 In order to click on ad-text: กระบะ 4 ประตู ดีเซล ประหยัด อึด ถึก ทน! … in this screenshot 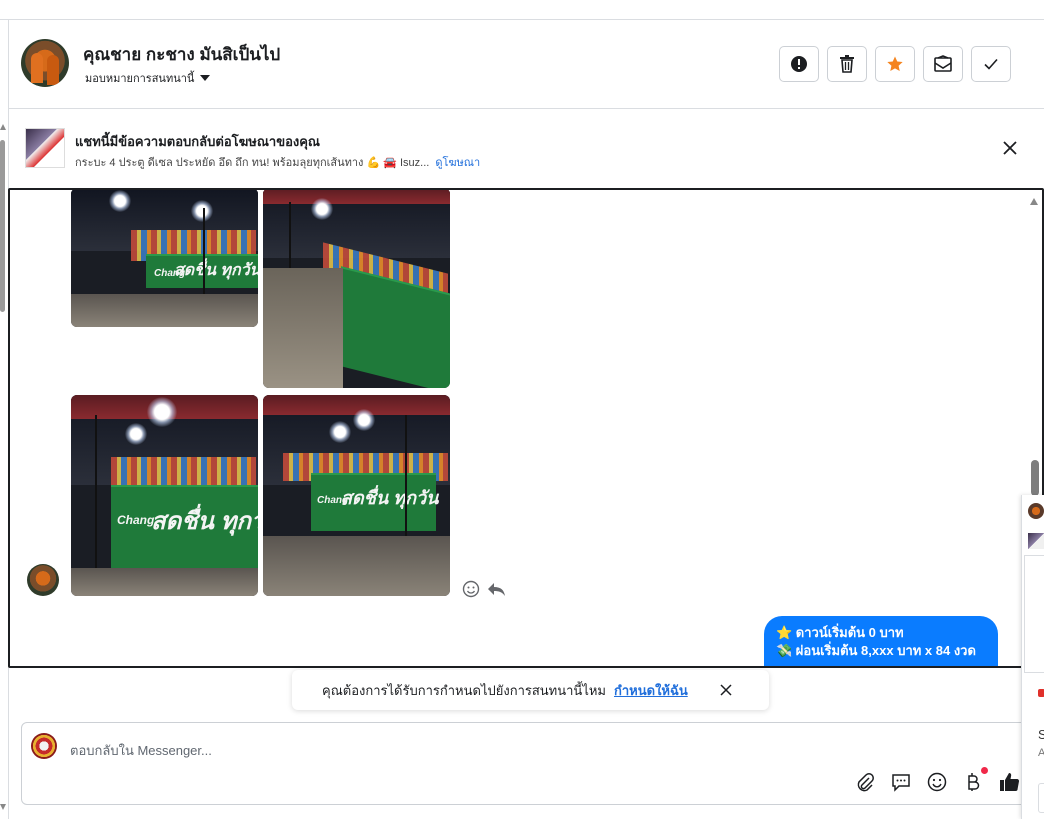, I will do `click(252, 163)`.